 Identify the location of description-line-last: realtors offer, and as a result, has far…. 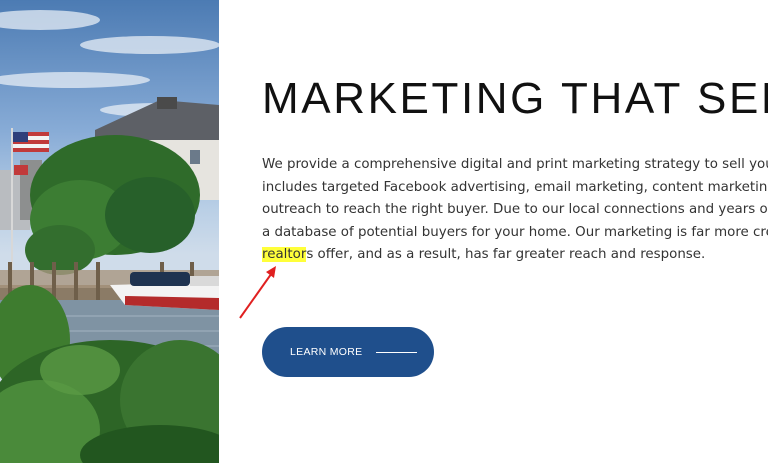
(515, 255).